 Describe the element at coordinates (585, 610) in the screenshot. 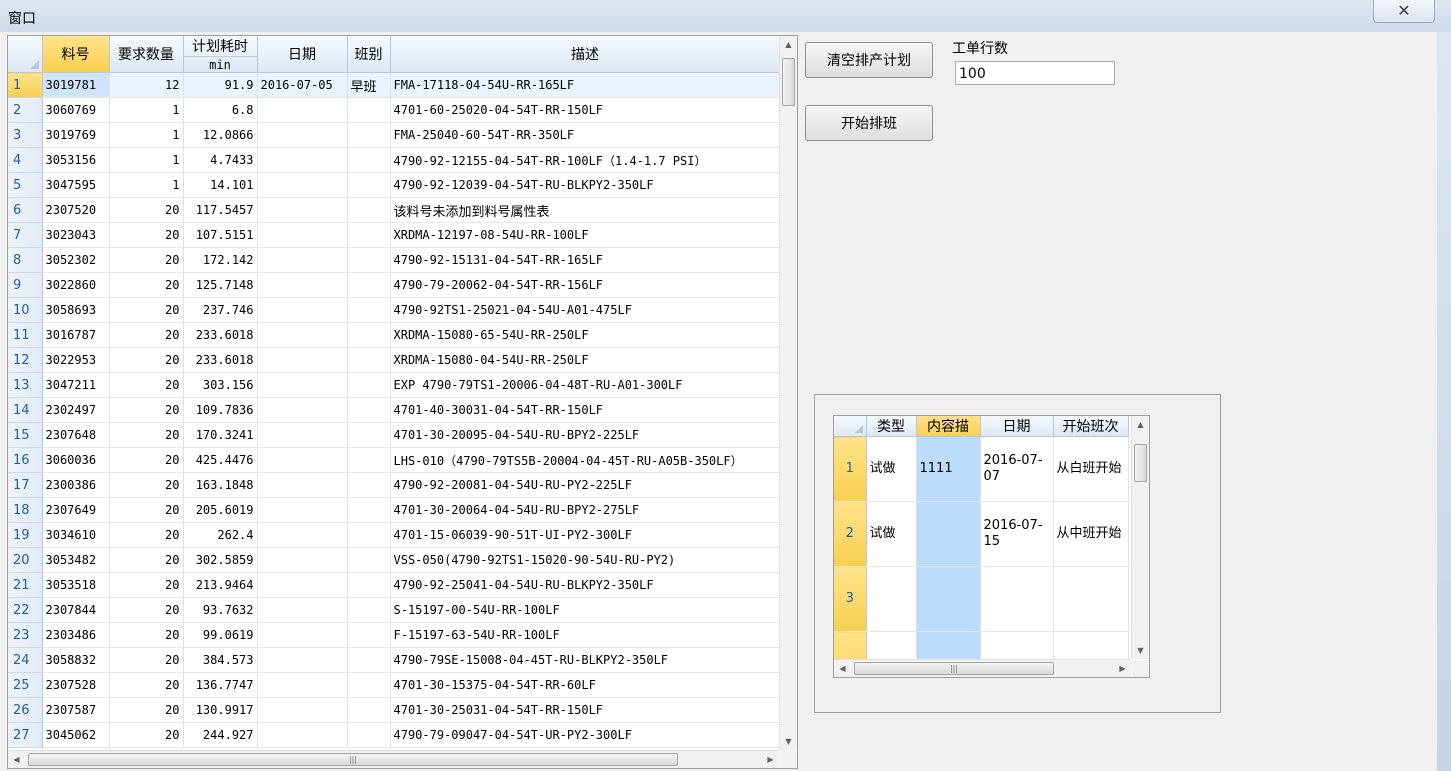

I see `cell-desc: S-15197-00-54U-RR-100LF` at that location.